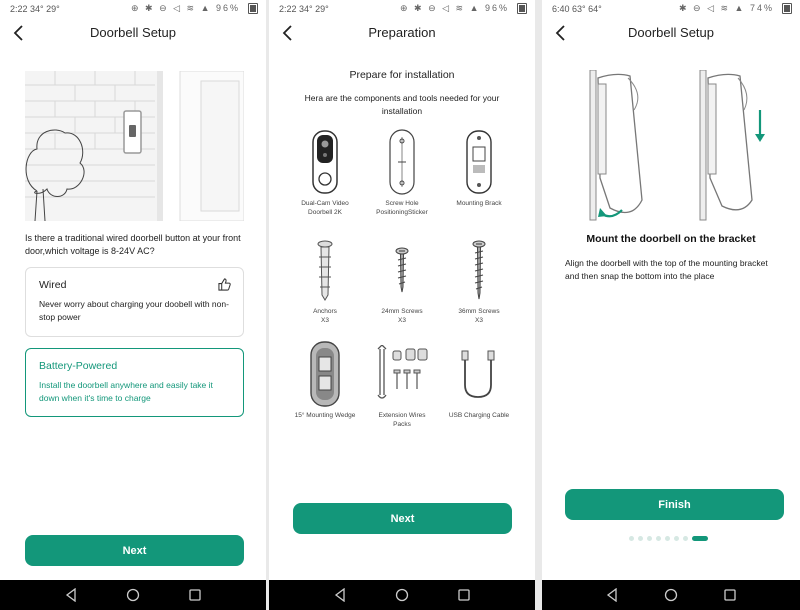 This screenshot has height=610, width=800. I want to click on component-24mm-screws: 24mm Screws X3, so click(402, 280).